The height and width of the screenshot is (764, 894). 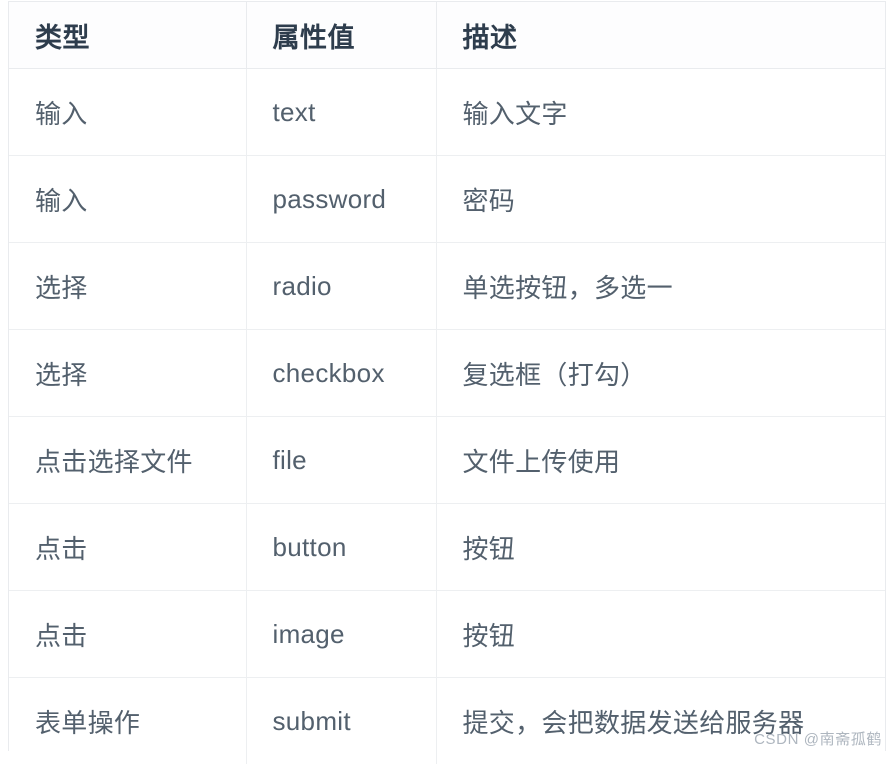 I want to click on cell-value: button, so click(x=341, y=547).